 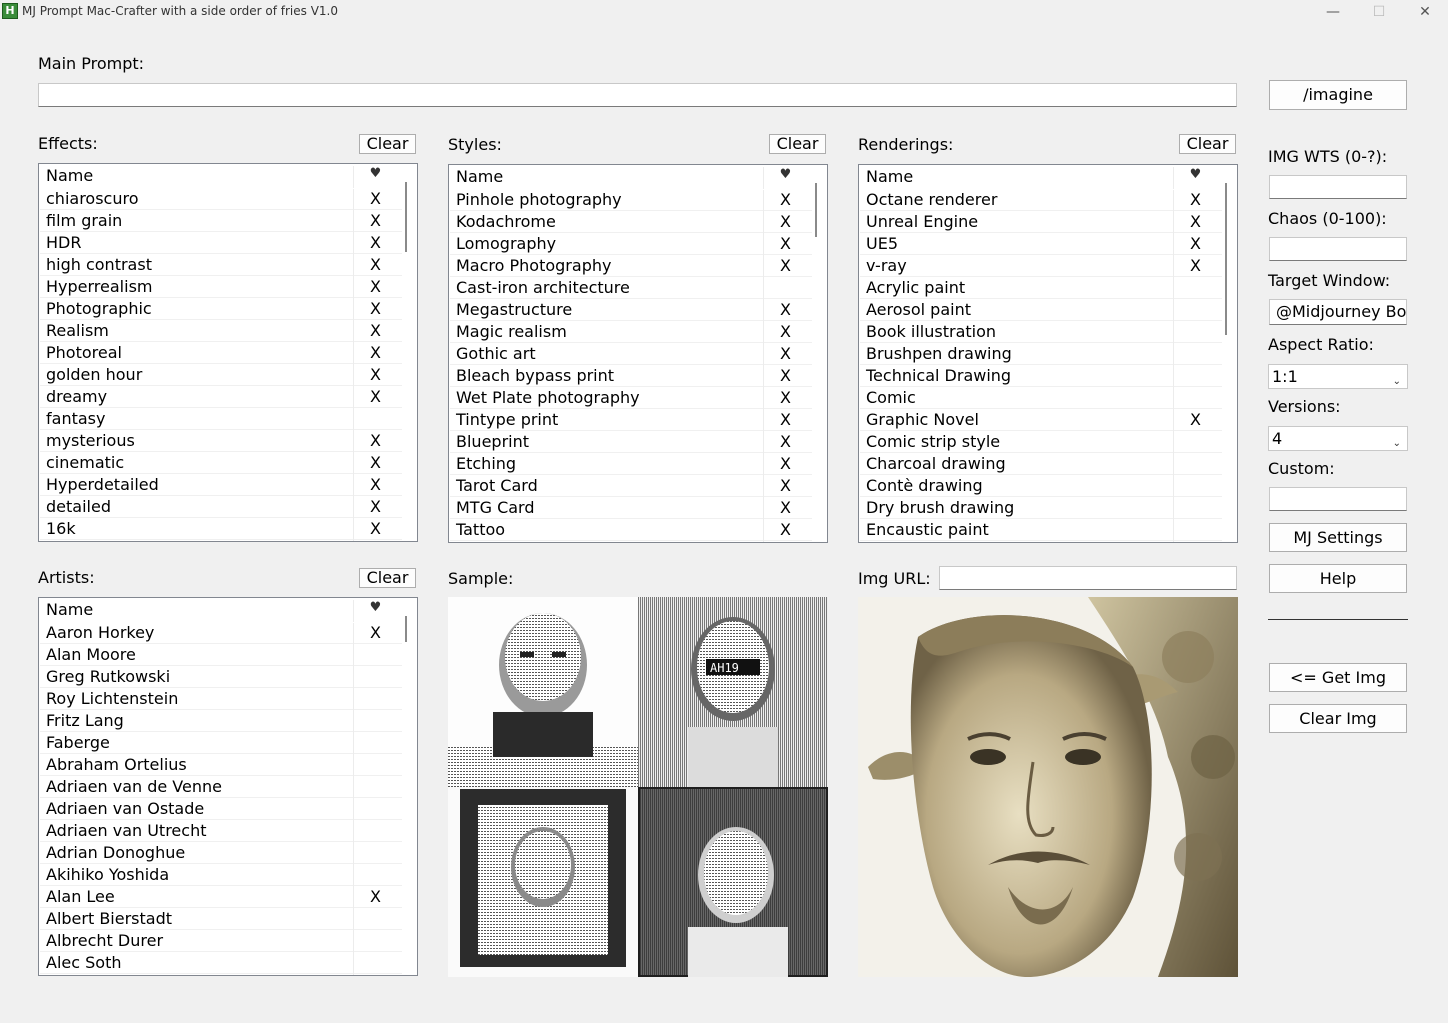 I want to click on list-item: Contè drawing, so click(x=1041, y=486).